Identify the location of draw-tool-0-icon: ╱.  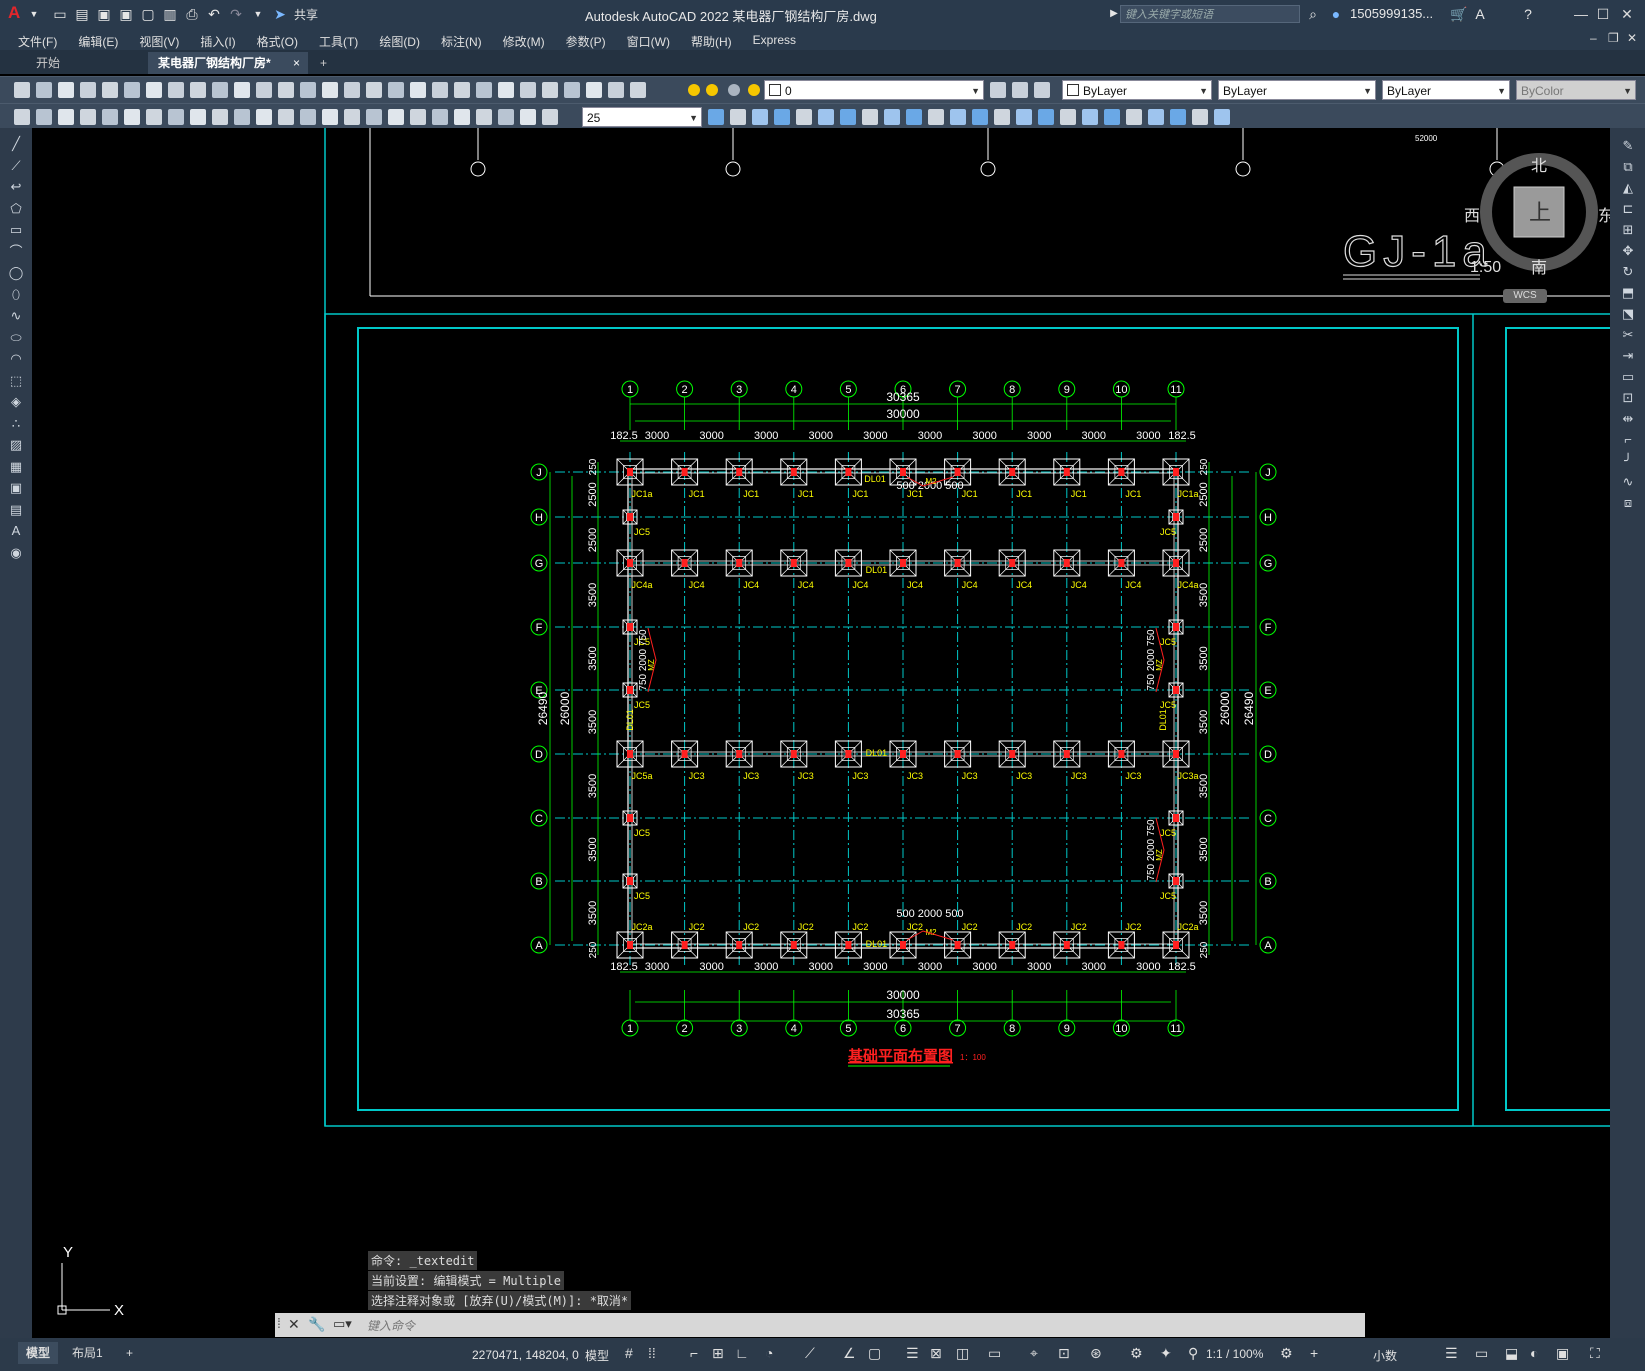
(16, 144).